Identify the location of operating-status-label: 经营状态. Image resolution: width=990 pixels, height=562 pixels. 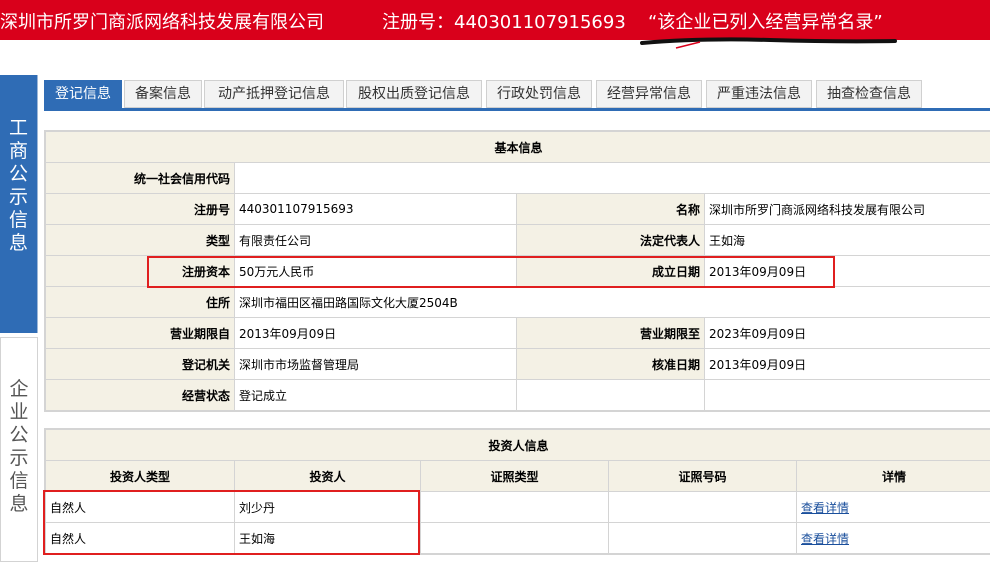
(140, 395).